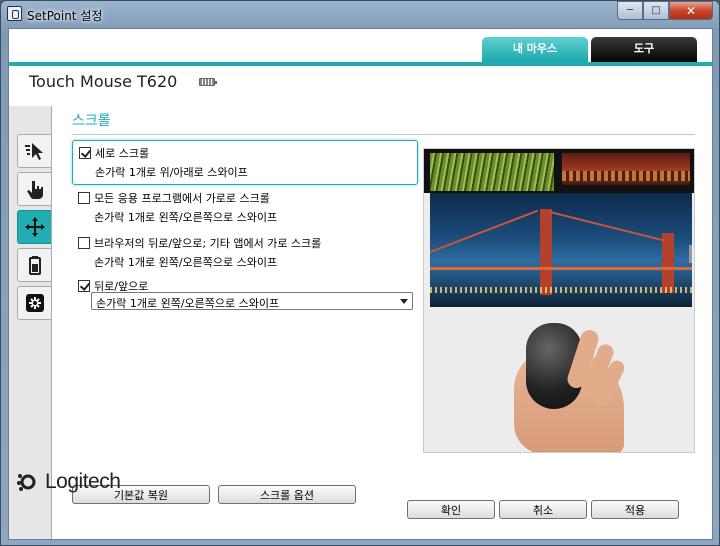 The image size is (720, 546). I want to click on apply-button: 적용, so click(635, 509).